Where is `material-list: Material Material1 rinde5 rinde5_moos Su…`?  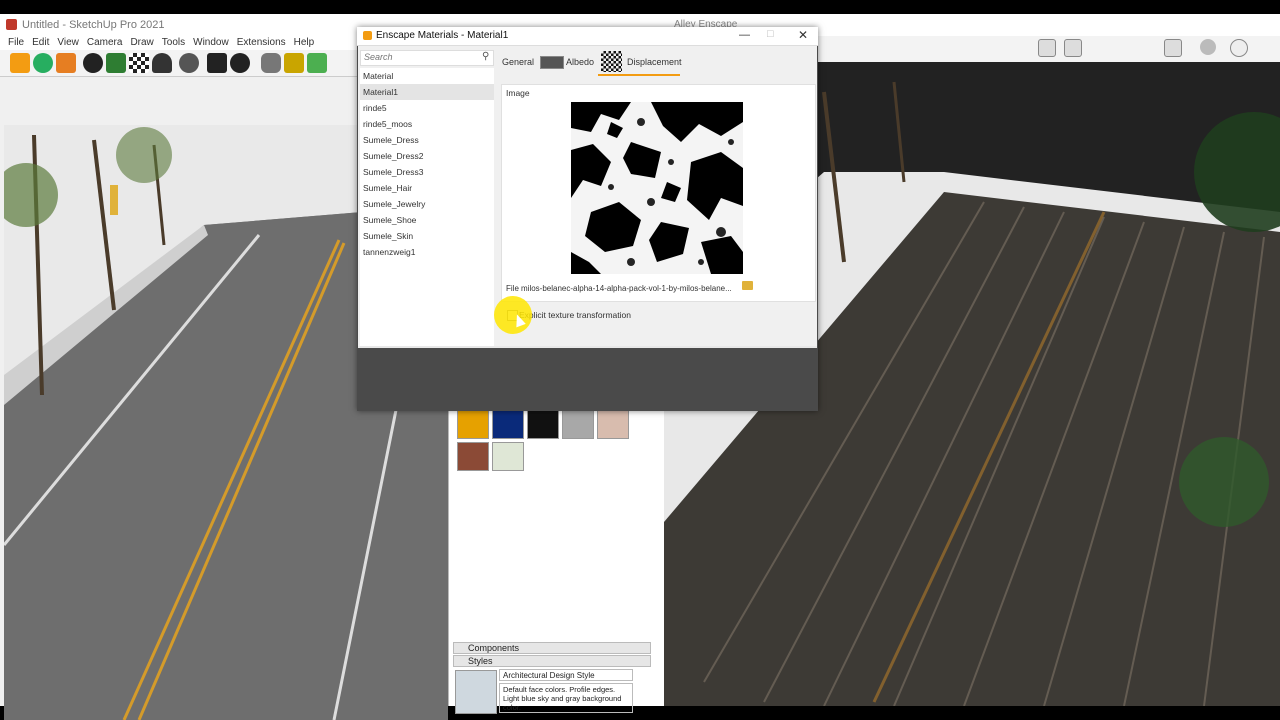
material-list: Material Material1 rinde5 rinde5_moos Su… is located at coordinates (427, 207).